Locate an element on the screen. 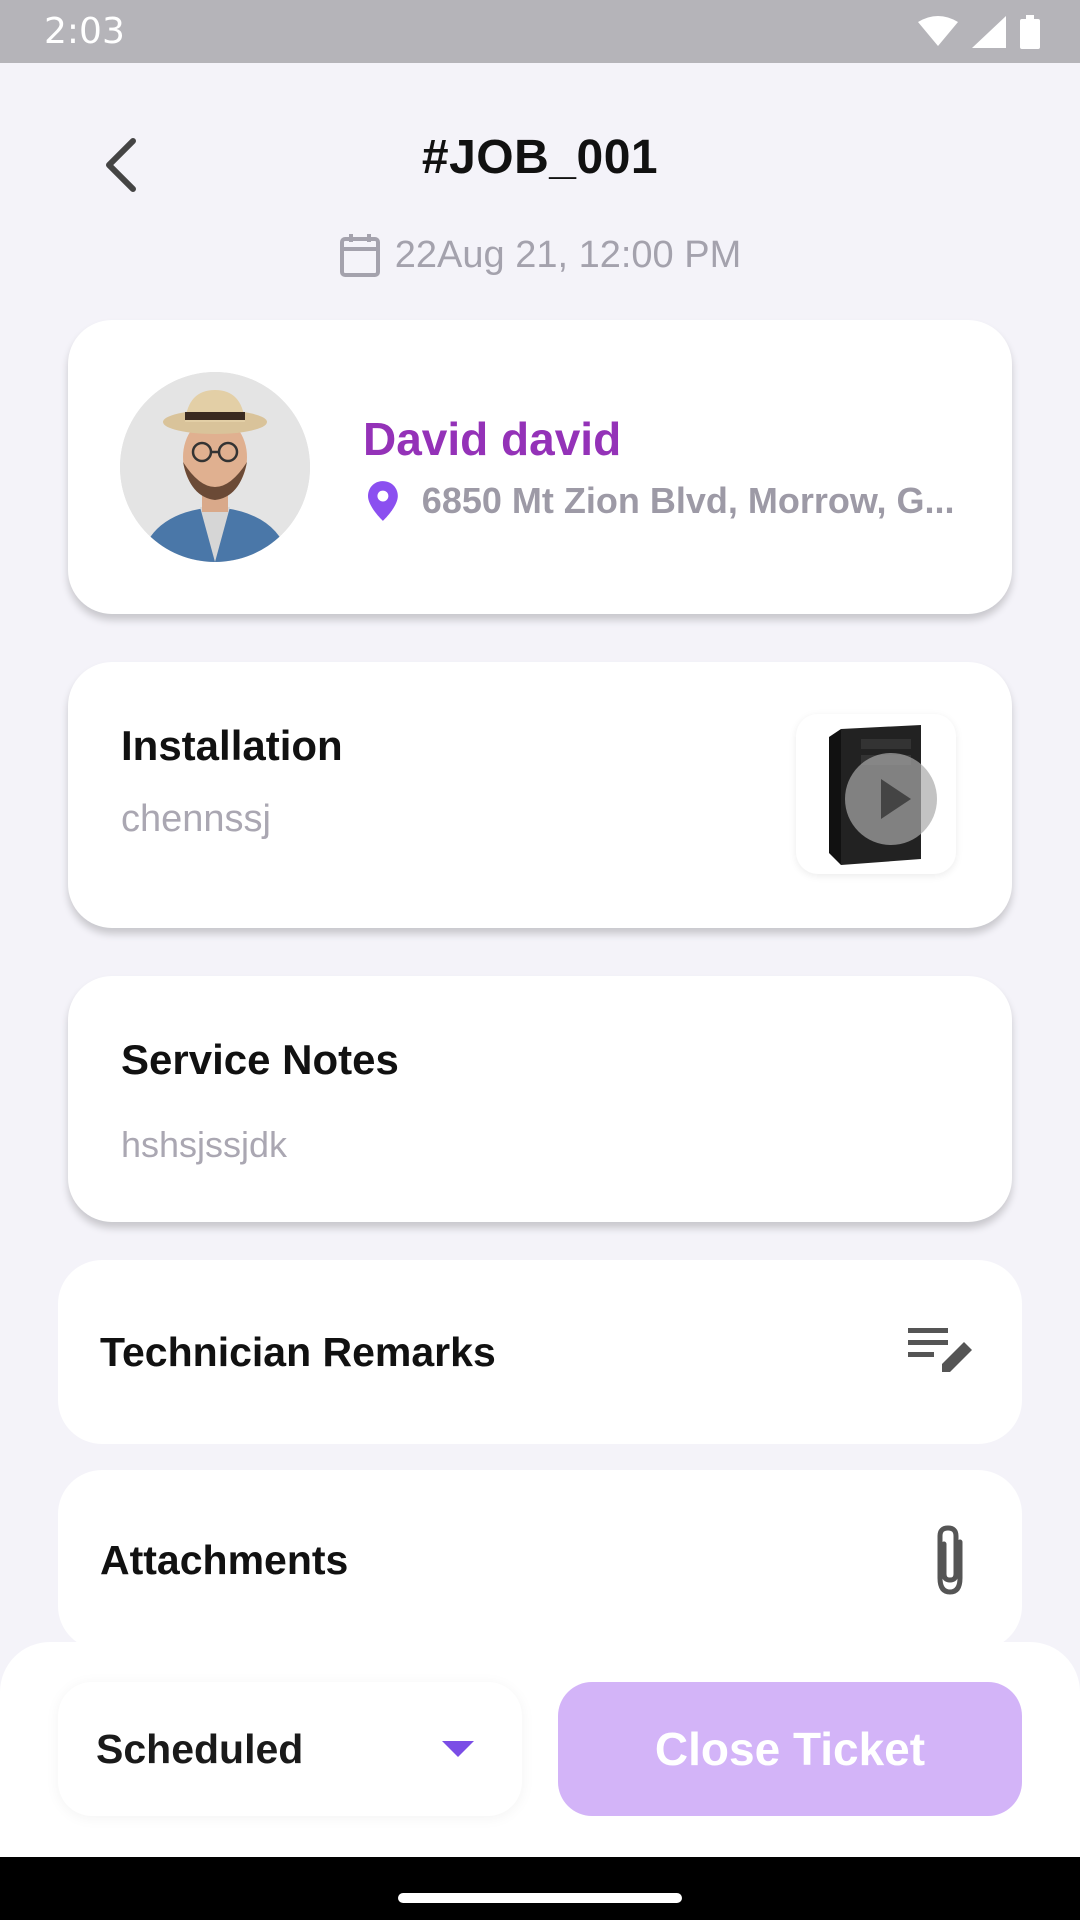 The width and height of the screenshot is (1080, 1920). service-card: Installation chennssj is located at coordinates (540, 795).